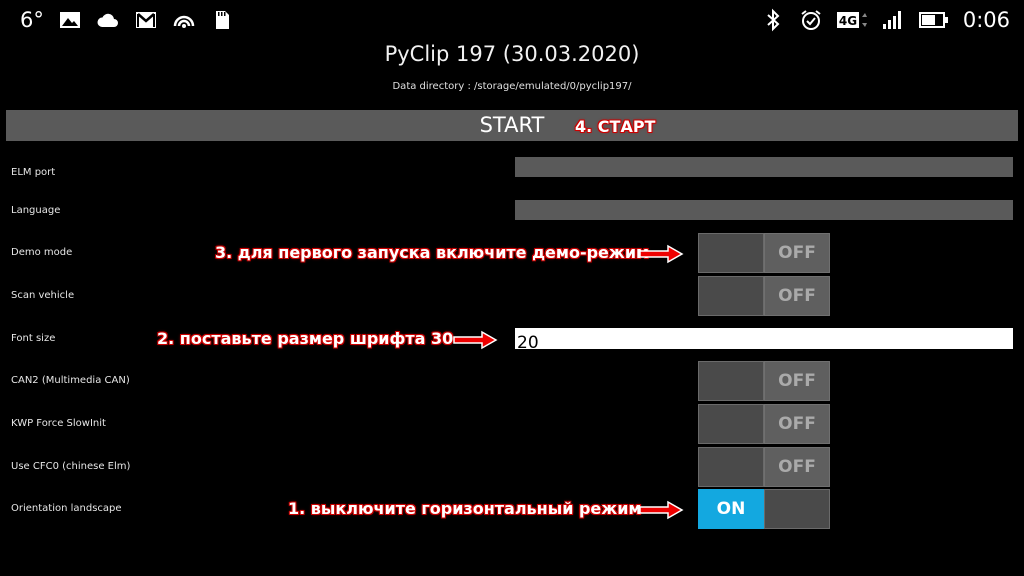 This screenshot has height=576, width=1024. Describe the element at coordinates (108, 20) in the screenshot. I see `cloud-icon` at that location.